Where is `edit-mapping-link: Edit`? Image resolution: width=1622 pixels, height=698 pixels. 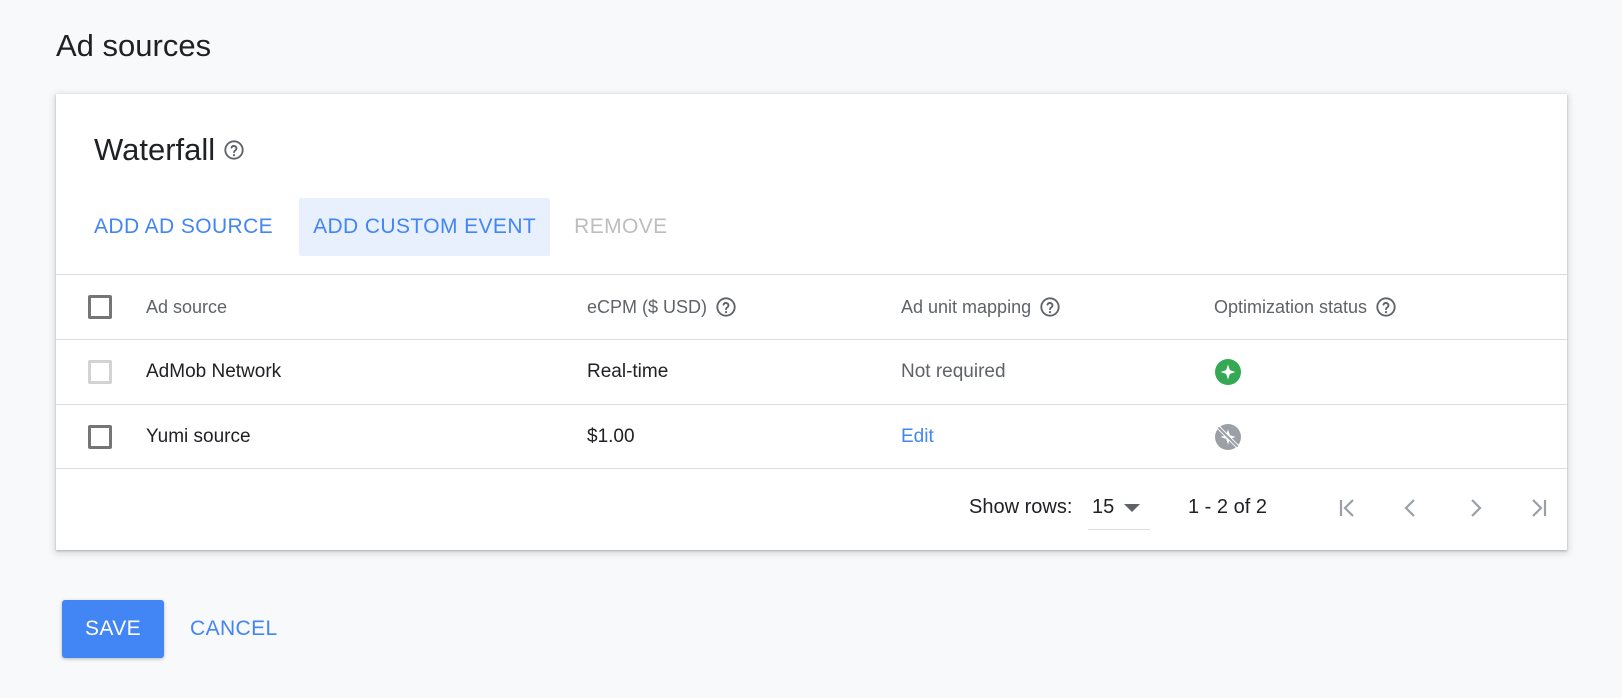 edit-mapping-link: Edit is located at coordinates (917, 437).